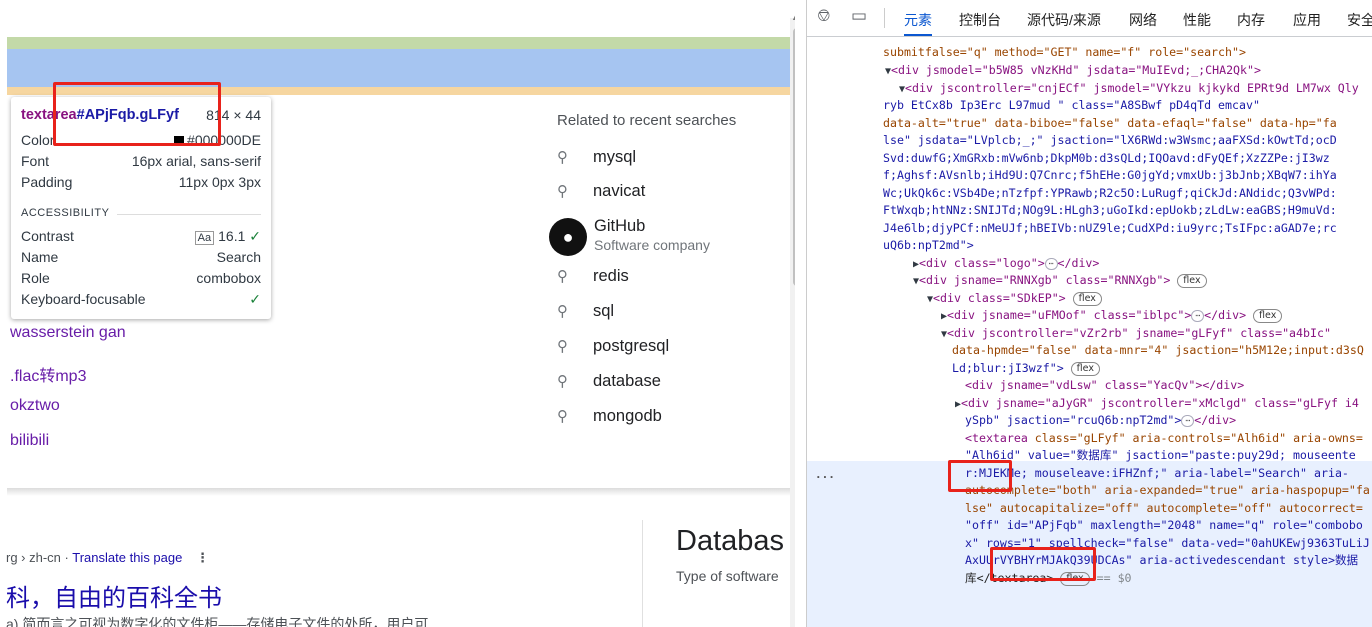 The image size is (1372, 627). Describe the element at coordinates (217, 621) in the screenshot. I see `result-snippet: a) 简而言之可视为数字化的文件柜——存储电子文件的处所，用户可` at that location.